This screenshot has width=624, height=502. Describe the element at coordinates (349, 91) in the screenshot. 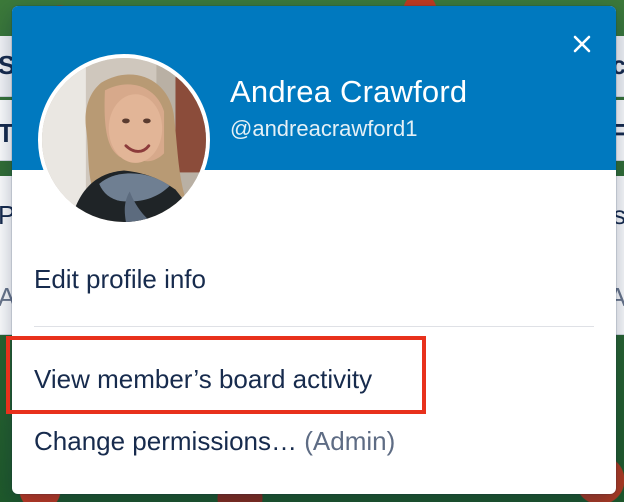

I see `member-name: Andrea Crawford` at that location.